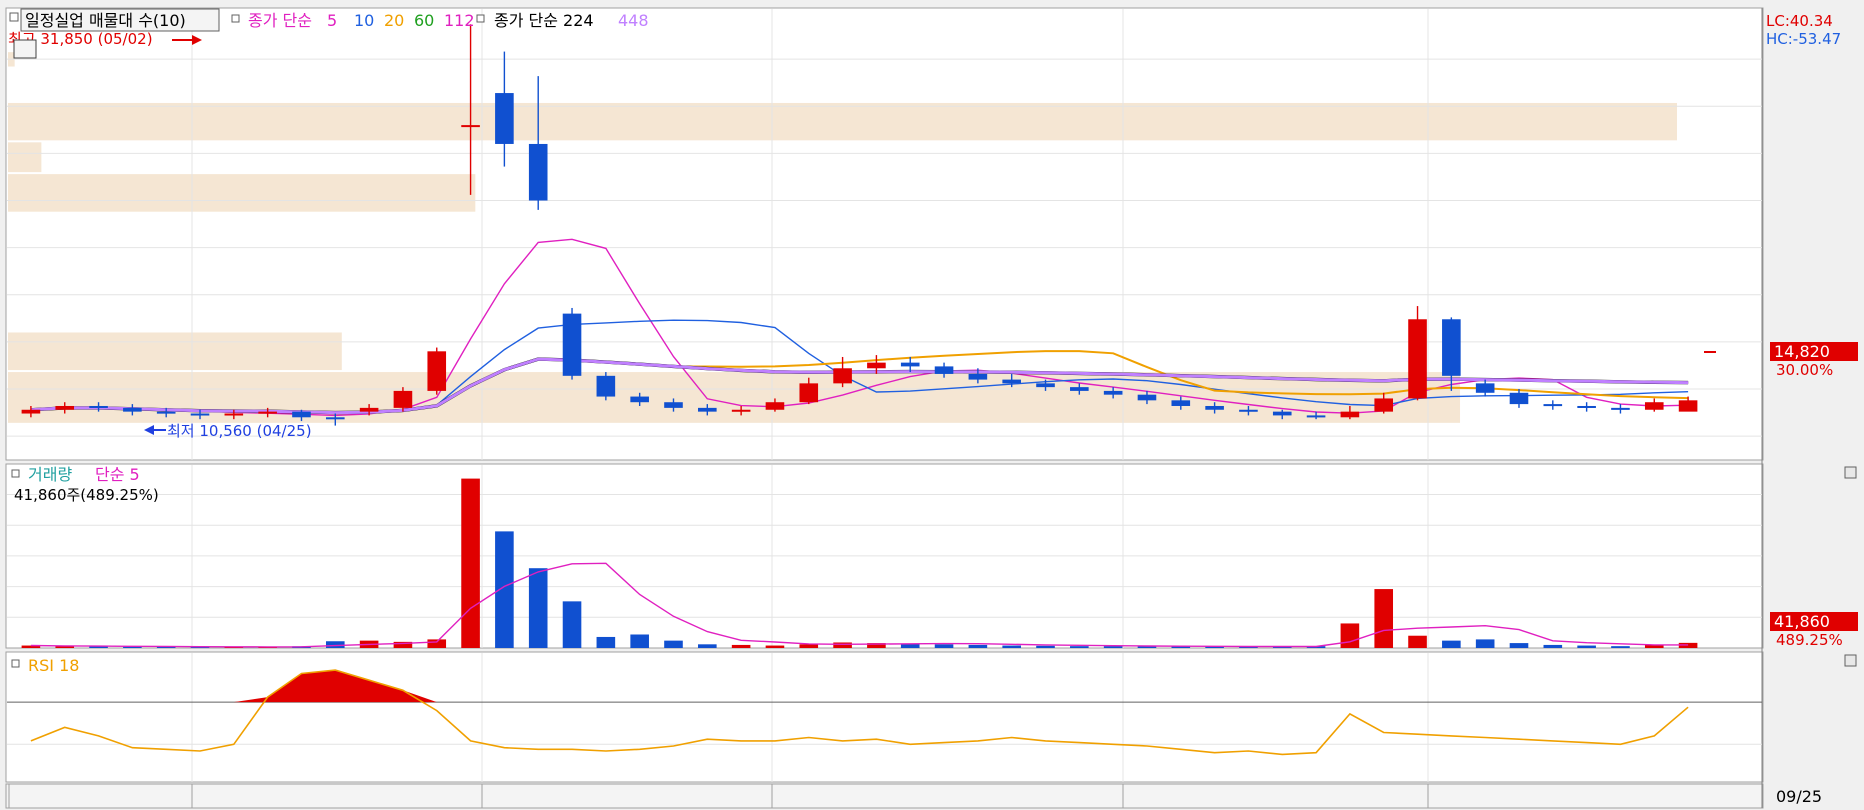 This screenshot has width=1864, height=810. I want to click on low-label: 최저 10,560 (04/25), so click(239, 431).